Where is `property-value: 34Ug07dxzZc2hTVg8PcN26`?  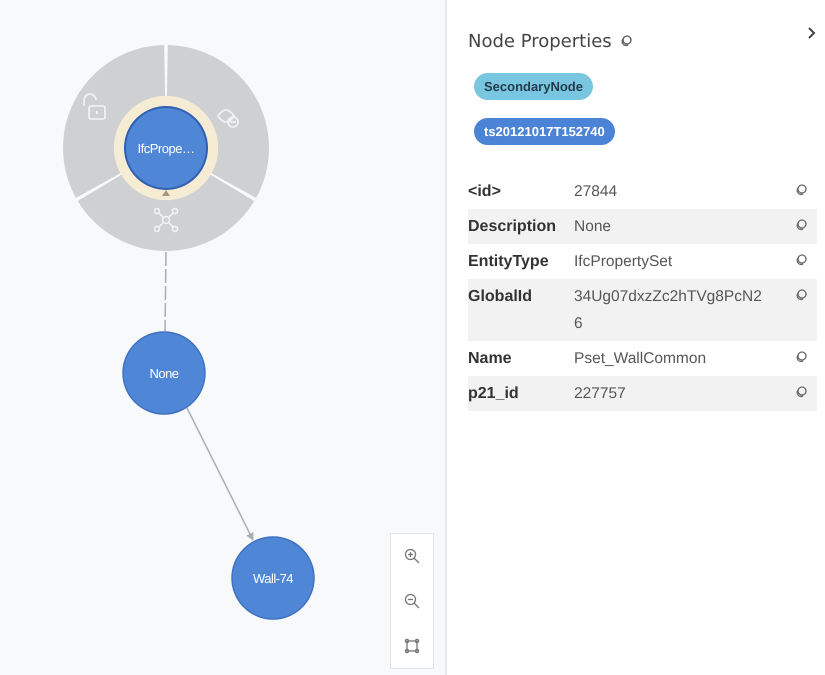 property-value: 34Ug07dxzZc2hTVg8PcN26 is located at coordinates (668, 310).